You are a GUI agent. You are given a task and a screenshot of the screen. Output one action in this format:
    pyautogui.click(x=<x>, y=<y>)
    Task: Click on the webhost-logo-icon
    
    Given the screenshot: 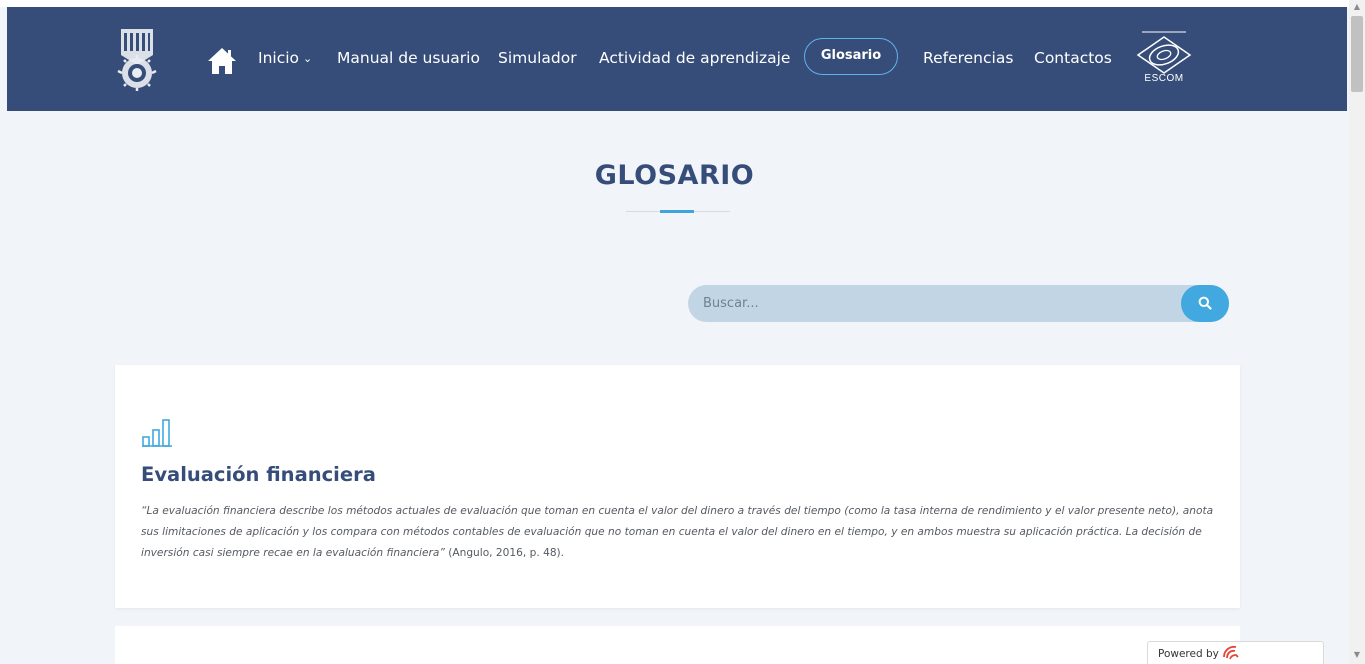 What is the action you would take?
    pyautogui.click(x=1230, y=652)
    